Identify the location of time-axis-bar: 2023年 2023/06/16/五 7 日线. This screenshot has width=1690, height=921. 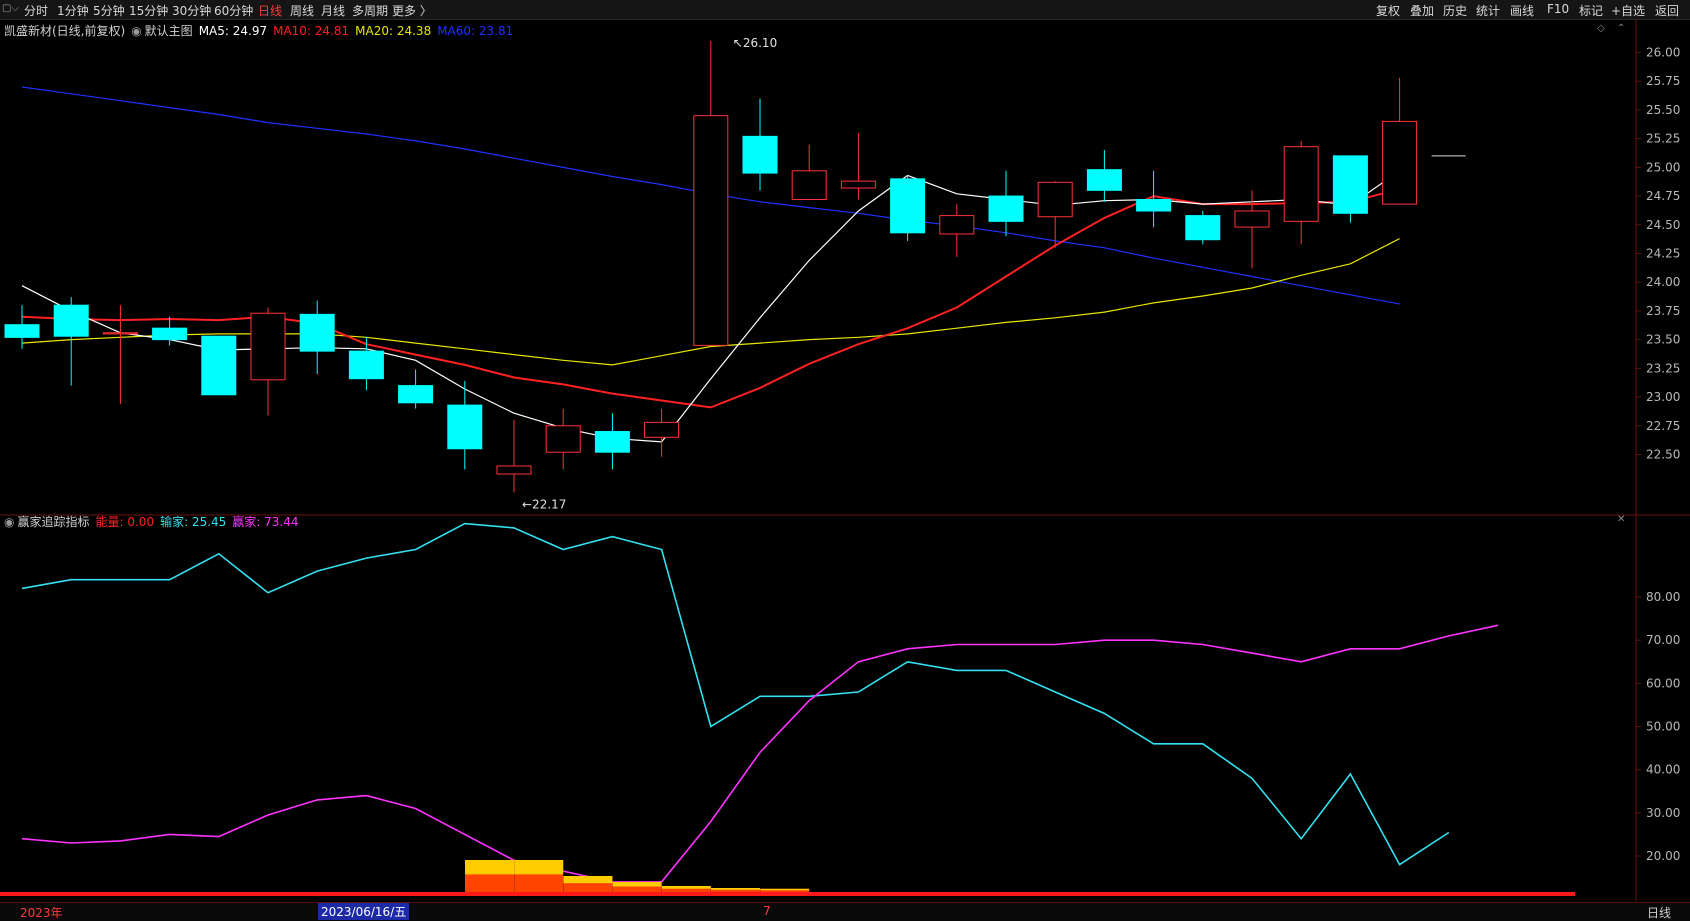
(845, 911).